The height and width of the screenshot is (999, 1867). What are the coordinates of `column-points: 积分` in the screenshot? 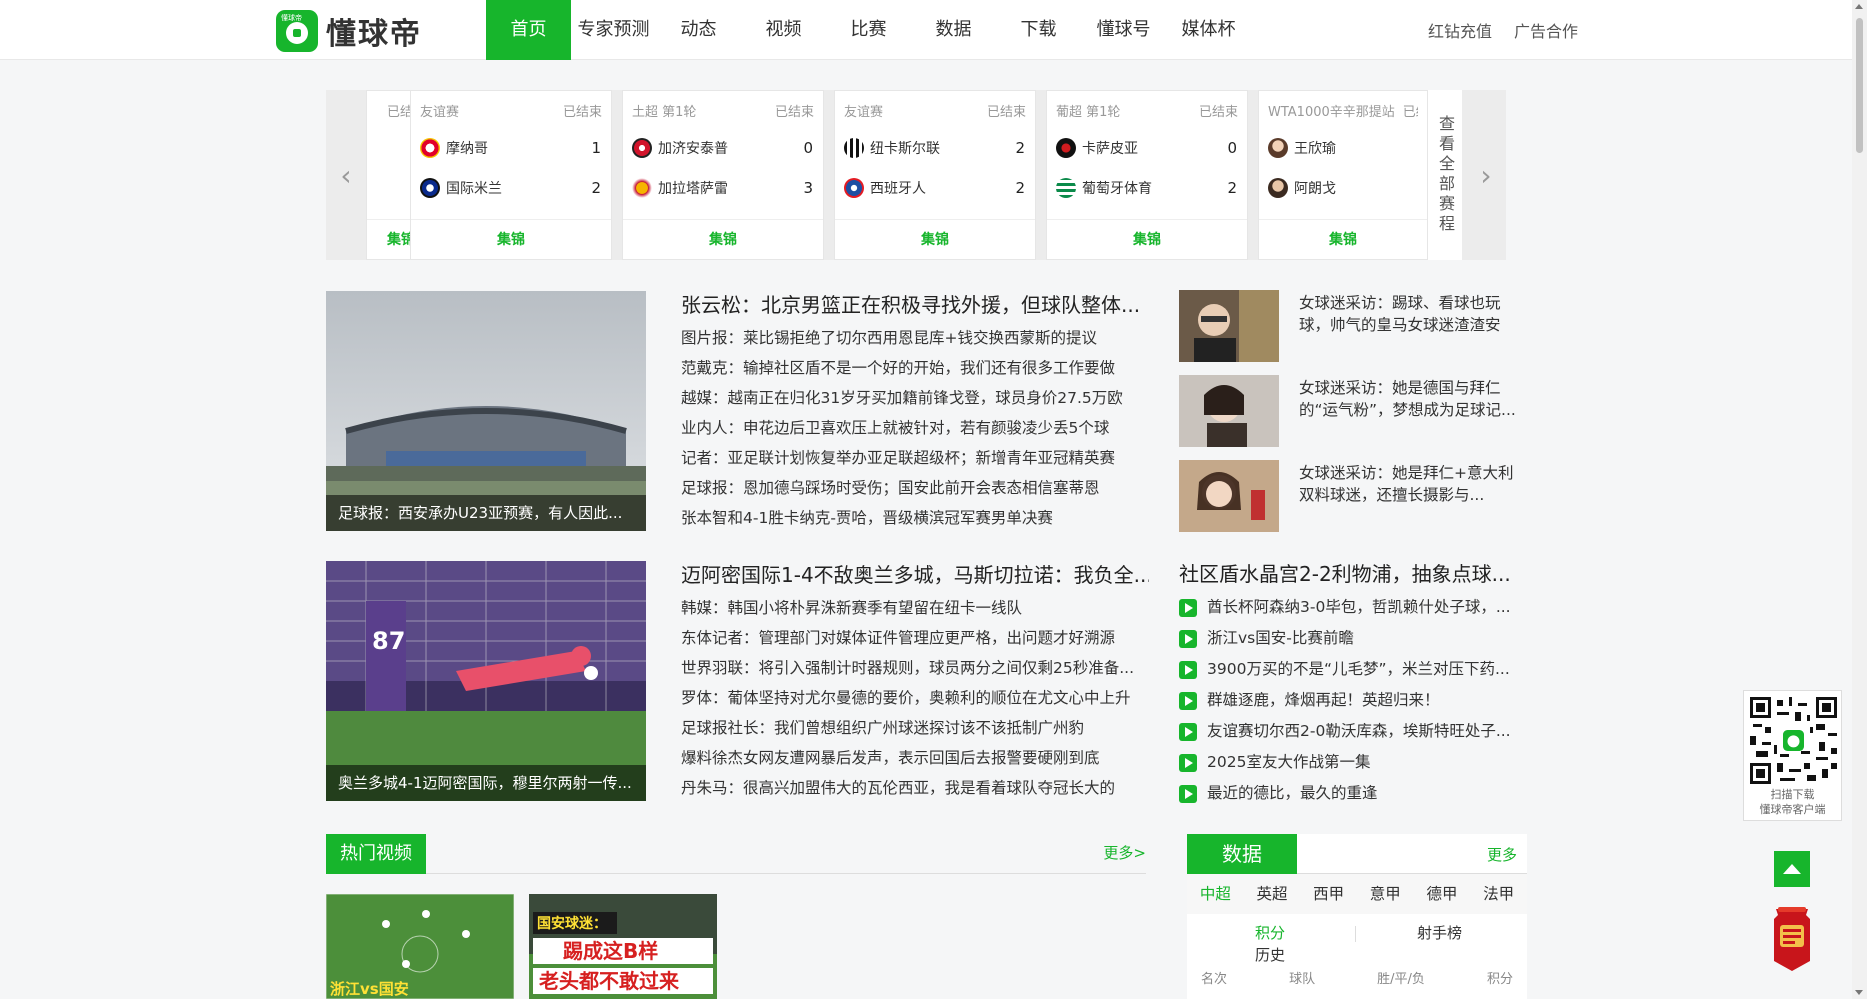 It's located at (1499, 979).